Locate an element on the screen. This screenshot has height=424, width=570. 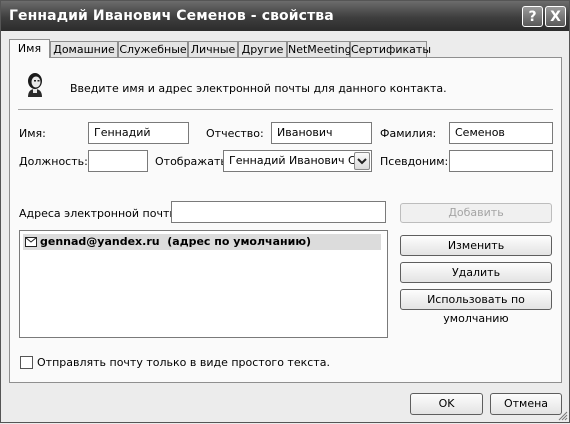
delete-email-button: Удалить is located at coordinates (476, 272).